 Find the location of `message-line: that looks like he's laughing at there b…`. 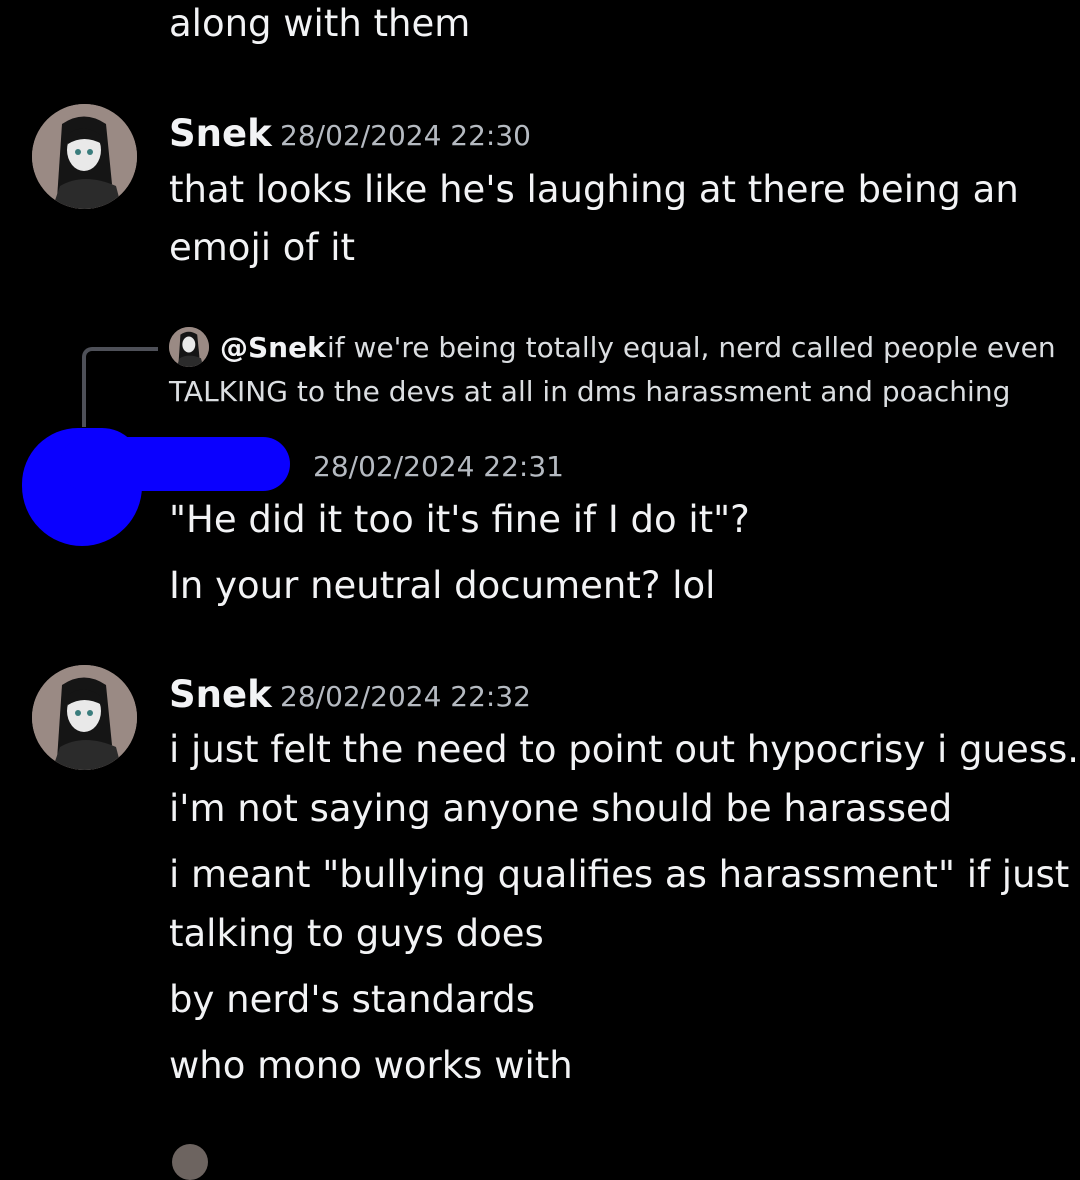

message-line: that looks like he's laughing at there b… is located at coordinates (594, 189).